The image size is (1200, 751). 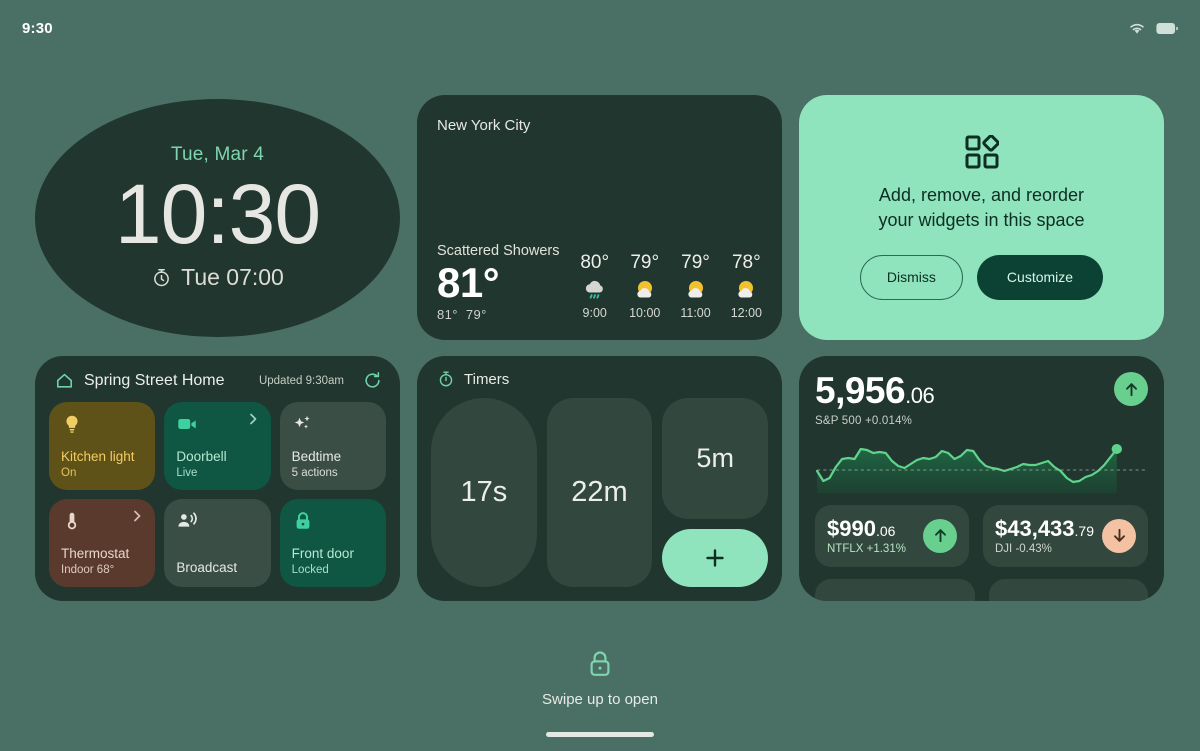 What do you see at coordinates (476, 314) in the screenshot?
I see `weather-low: 79°` at bounding box center [476, 314].